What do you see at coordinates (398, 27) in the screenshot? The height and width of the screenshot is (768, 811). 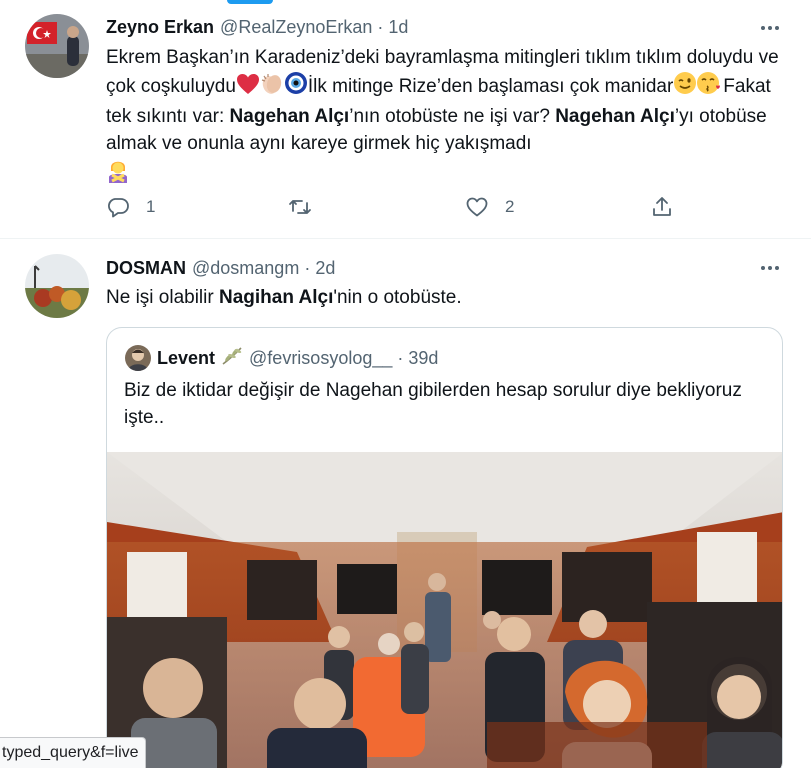 I see `timestamp: 1d` at bounding box center [398, 27].